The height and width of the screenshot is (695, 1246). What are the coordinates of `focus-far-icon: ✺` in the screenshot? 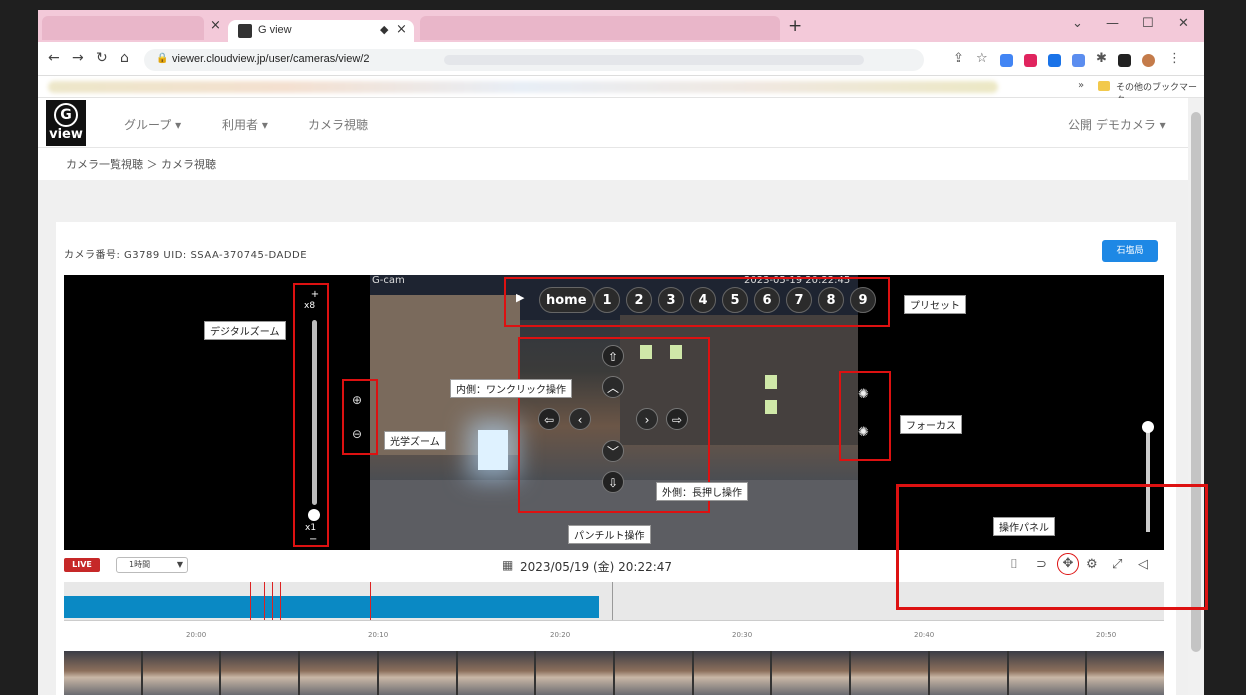 It's located at (863, 432).